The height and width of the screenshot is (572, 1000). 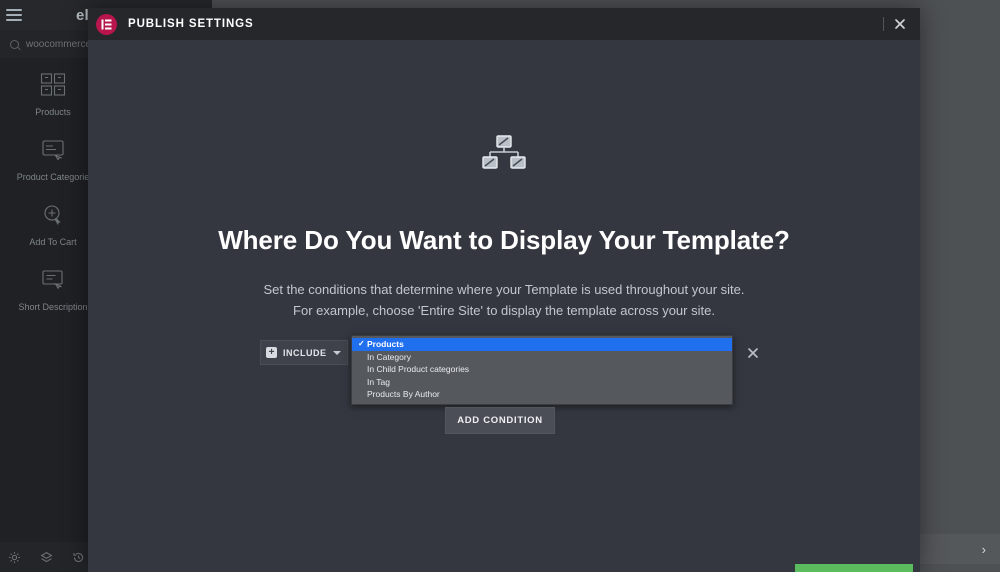 I want to click on chevron-right-icon: ›, so click(x=983, y=549).